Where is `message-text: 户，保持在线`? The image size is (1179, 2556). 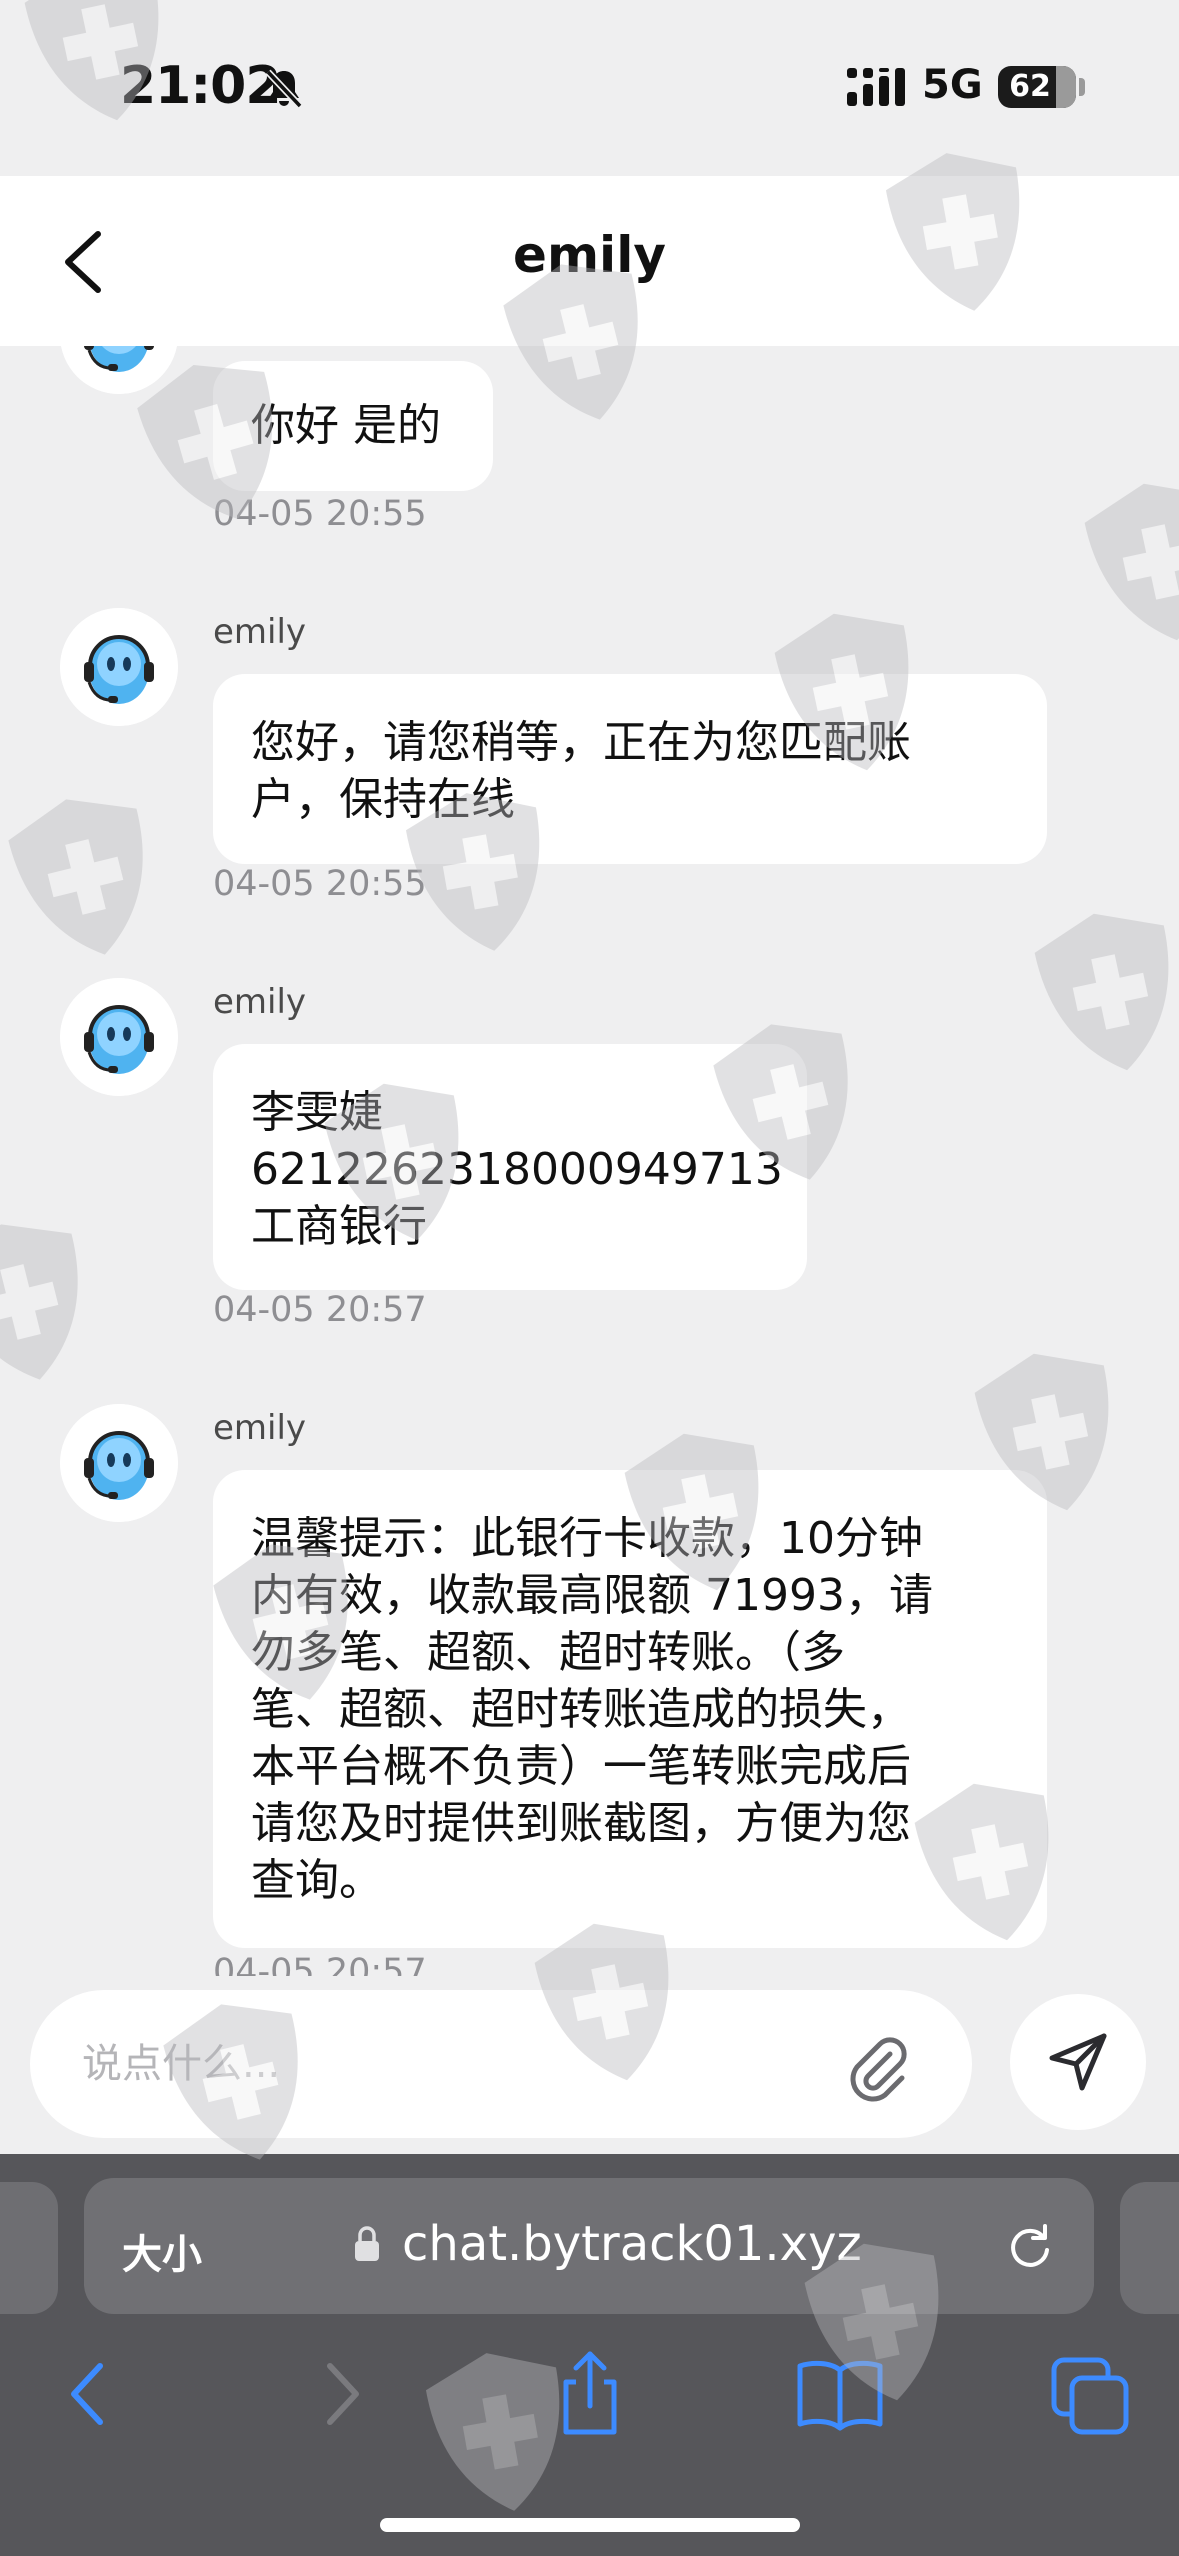
message-text: 户，保持在线 is located at coordinates (383, 799).